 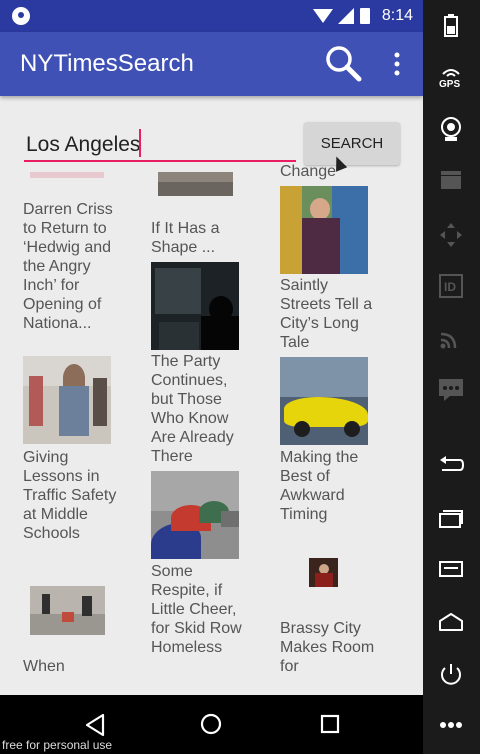 I want to click on article-headline: Saintly Streets Tell a City’s Long Tale, so click(x=328, y=314).